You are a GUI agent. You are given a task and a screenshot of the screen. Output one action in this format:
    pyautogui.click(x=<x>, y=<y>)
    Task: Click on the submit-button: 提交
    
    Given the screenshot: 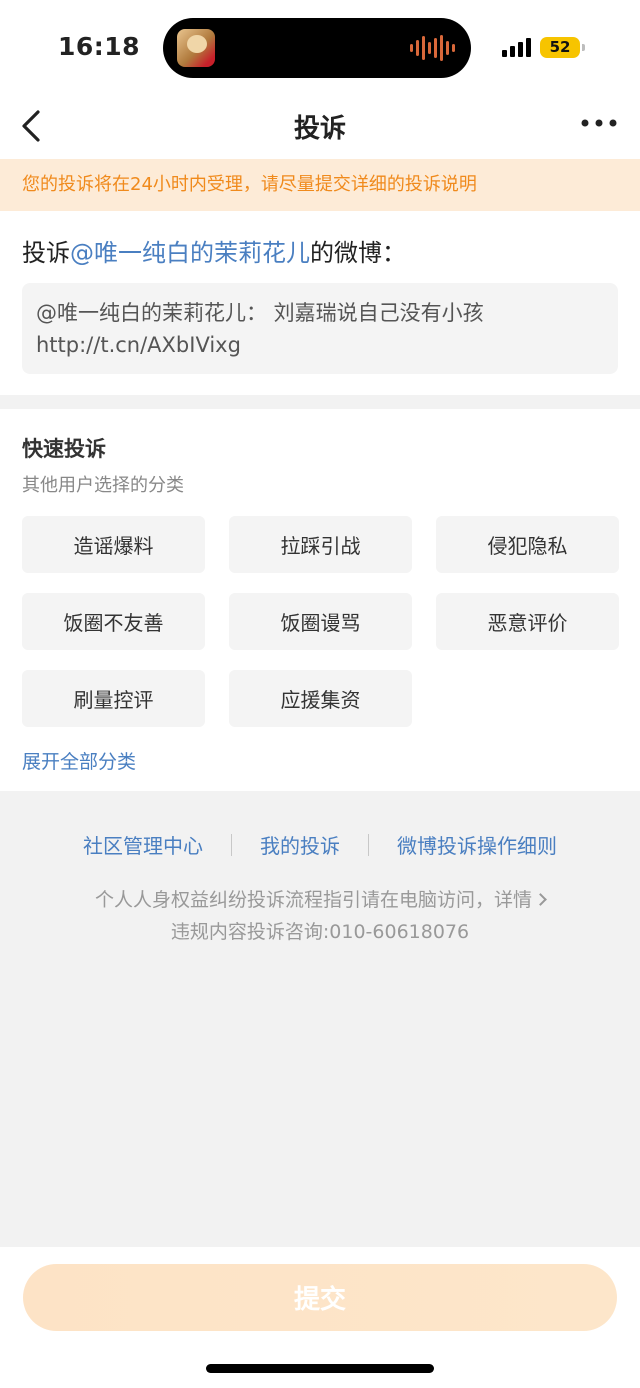 What is the action you would take?
    pyautogui.click(x=320, y=1297)
    